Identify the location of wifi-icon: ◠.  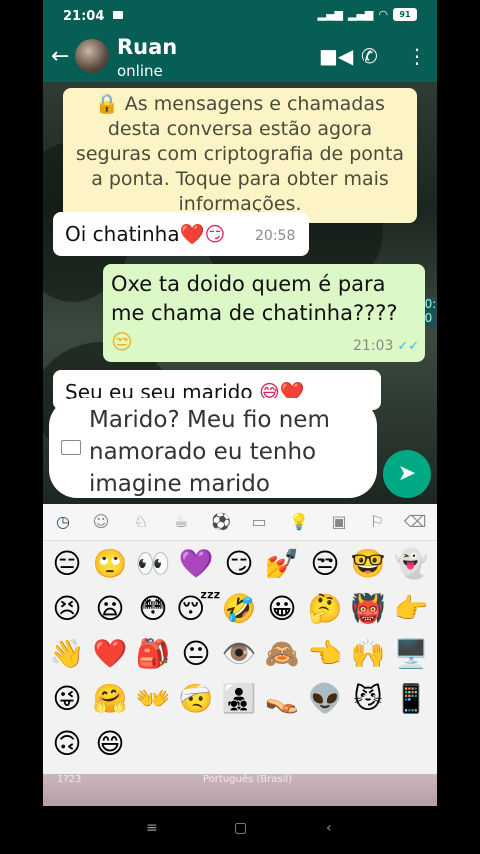
(383, 14).